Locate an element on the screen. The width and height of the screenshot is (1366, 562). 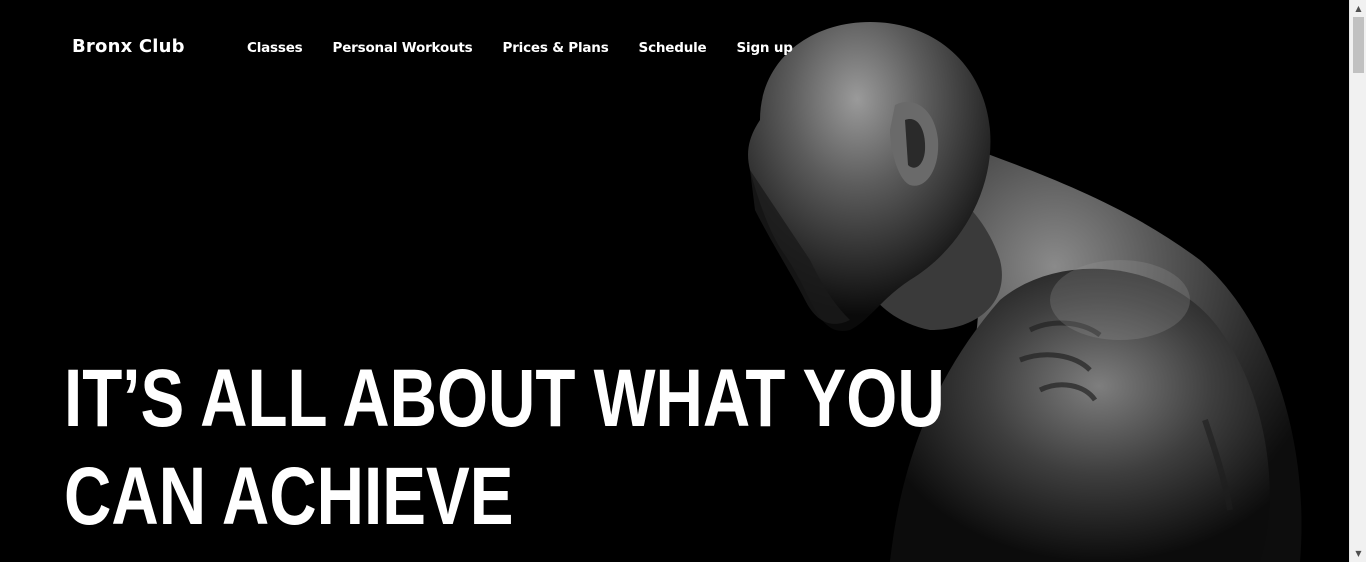
nav-link-personal-workouts: Personal Workouts is located at coordinates (403, 48).